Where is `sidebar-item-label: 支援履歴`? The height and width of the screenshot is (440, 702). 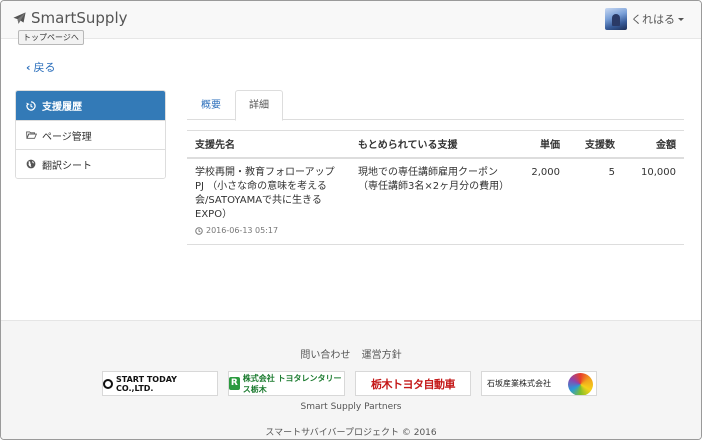
sidebar-item-label: 支援履歴 is located at coordinates (62, 107).